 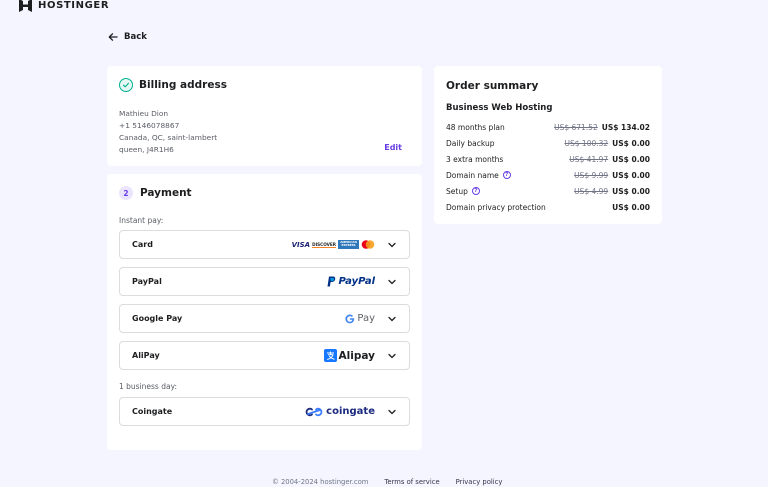 What do you see at coordinates (457, 191) in the screenshot?
I see `row-label: Setup` at bounding box center [457, 191].